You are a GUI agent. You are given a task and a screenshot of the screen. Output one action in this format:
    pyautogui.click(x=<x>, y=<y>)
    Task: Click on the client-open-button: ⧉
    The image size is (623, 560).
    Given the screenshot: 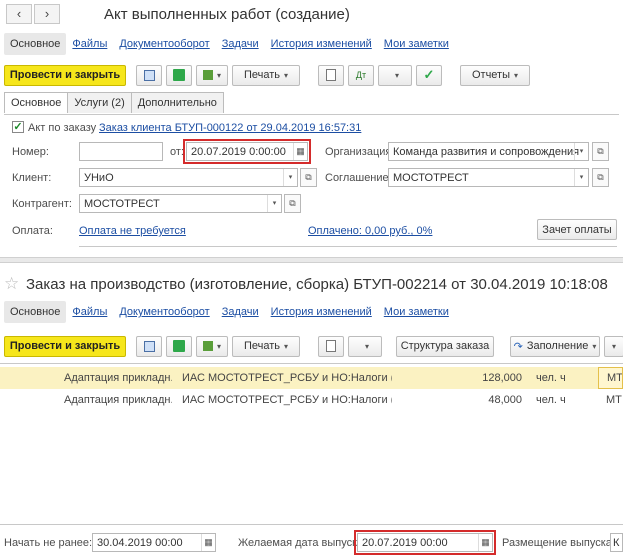 What is the action you would take?
    pyautogui.click(x=308, y=177)
    